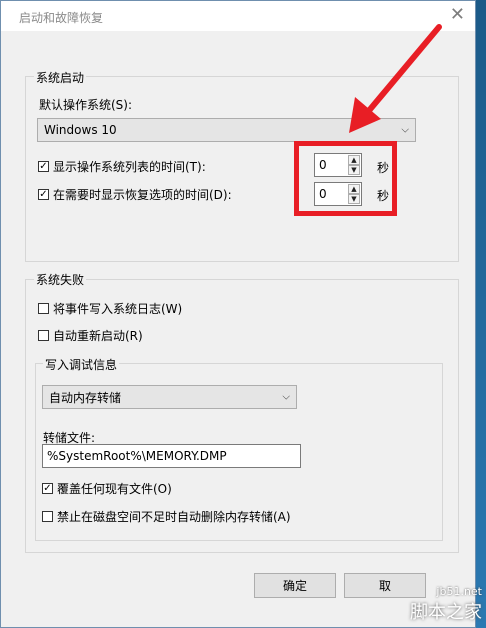  I want to click on overwrite-checkbox: ✓ 覆盖任何现有文件(O), so click(107, 488).